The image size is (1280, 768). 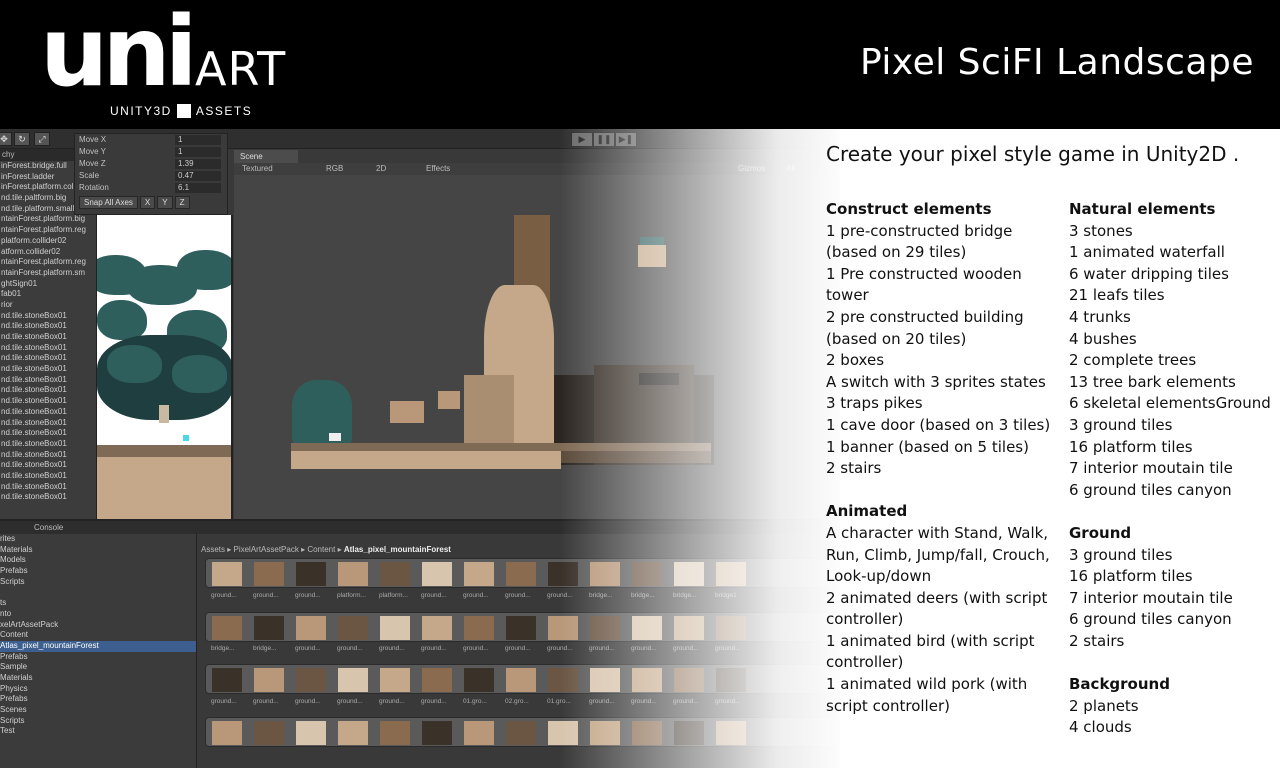 I want to click on project-tree-item: xelArtAssetPack, so click(x=98, y=625).